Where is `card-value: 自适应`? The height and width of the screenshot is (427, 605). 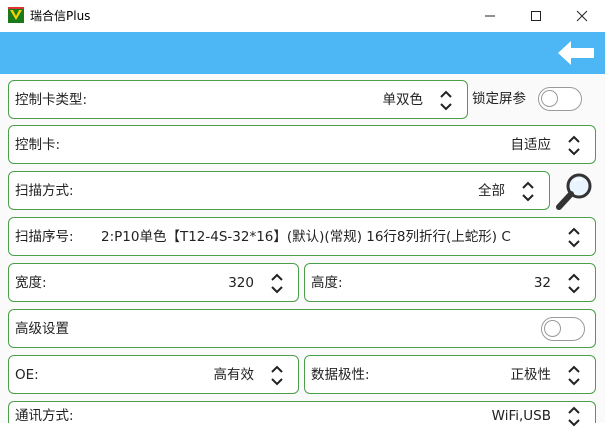 card-value: 自适应 is located at coordinates (531, 145).